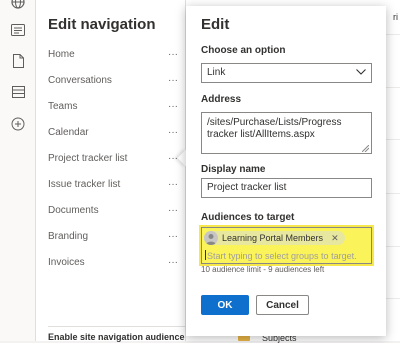 The height and width of the screenshot is (343, 400). I want to click on document-icon, so click(18, 61).